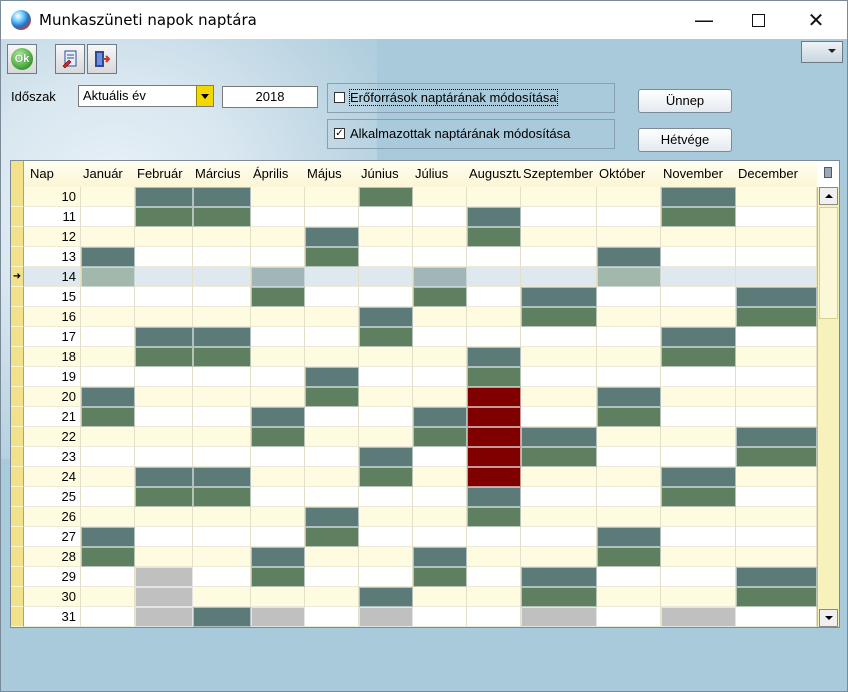 The width and height of the screenshot is (848, 692). What do you see at coordinates (270, 97) in the screenshot?
I see `year-input: 2018` at bounding box center [270, 97].